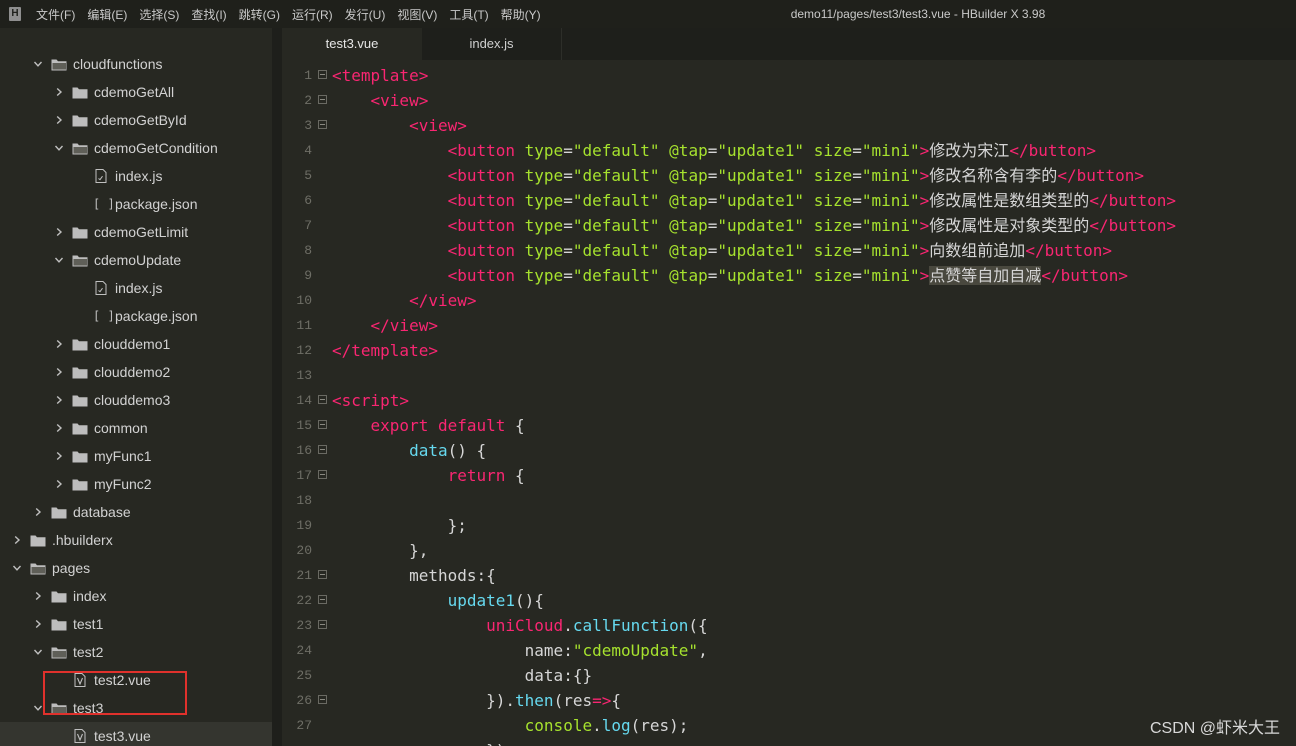 The image size is (1296, 746). What do you see at coordinates (107, 14) in the screenshot?
I see `menu-item: 编辑(E)` at bounding box center [107, 14].